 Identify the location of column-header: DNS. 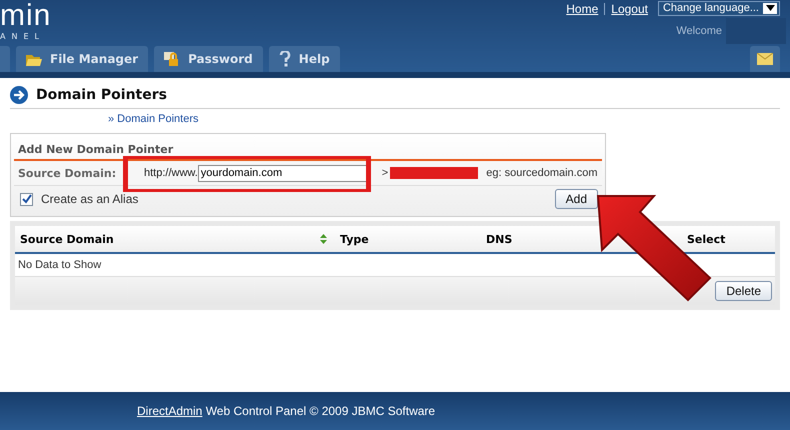
(499, 239).